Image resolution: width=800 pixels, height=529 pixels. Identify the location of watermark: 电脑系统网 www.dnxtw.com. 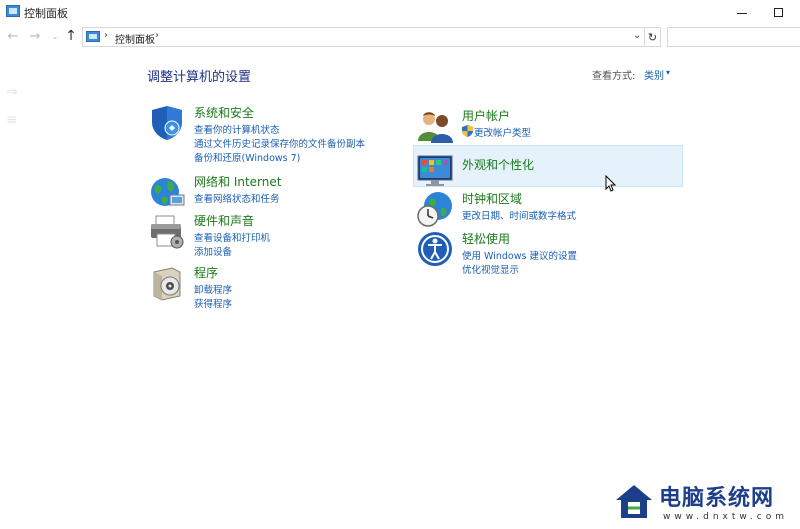
(704, 503).